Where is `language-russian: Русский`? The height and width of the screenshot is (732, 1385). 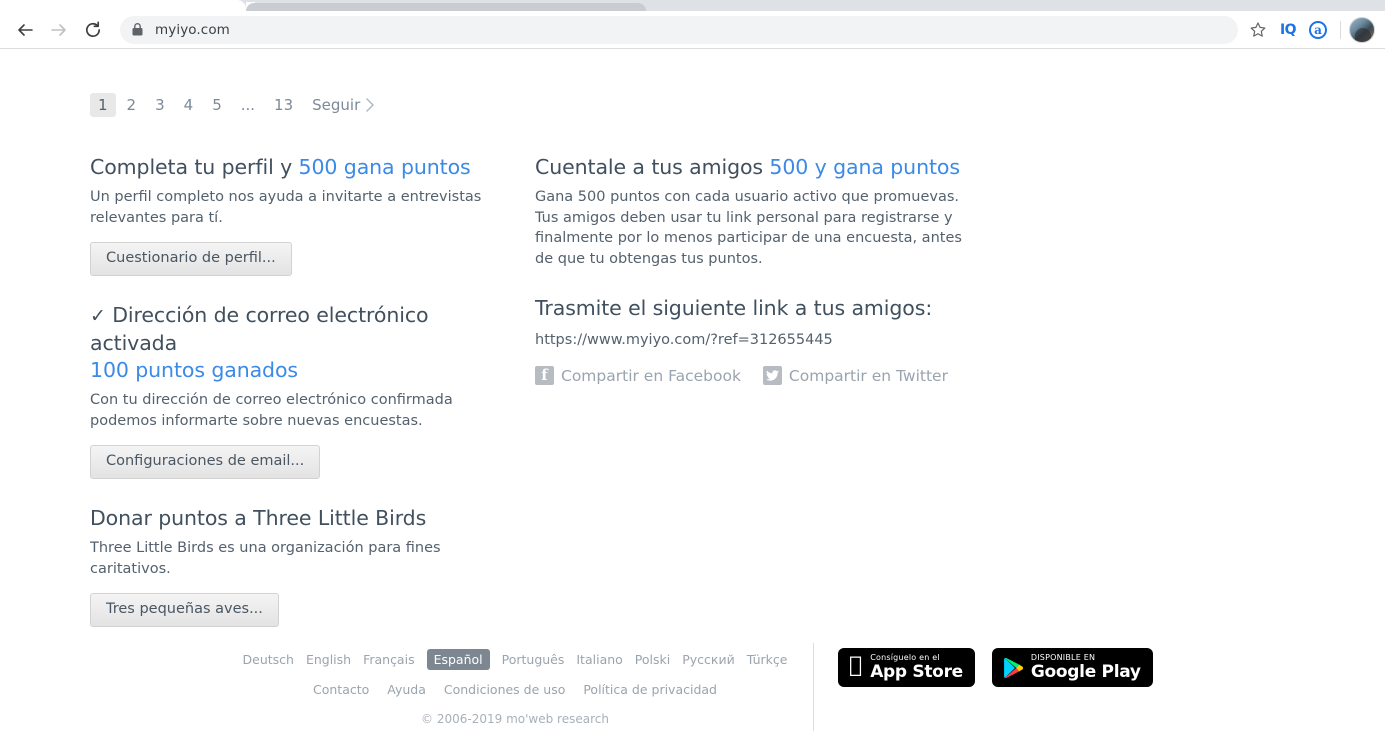 language-russian: Русский is located at coordinates (708, 659).